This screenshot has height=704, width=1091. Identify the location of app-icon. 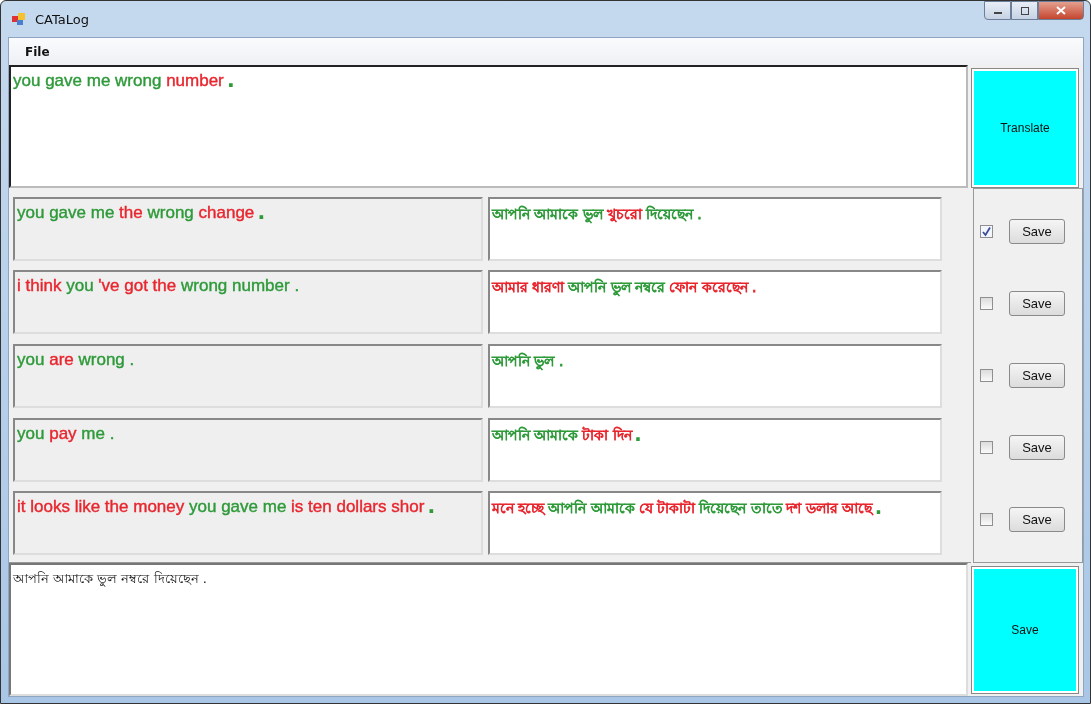
(19, 19).